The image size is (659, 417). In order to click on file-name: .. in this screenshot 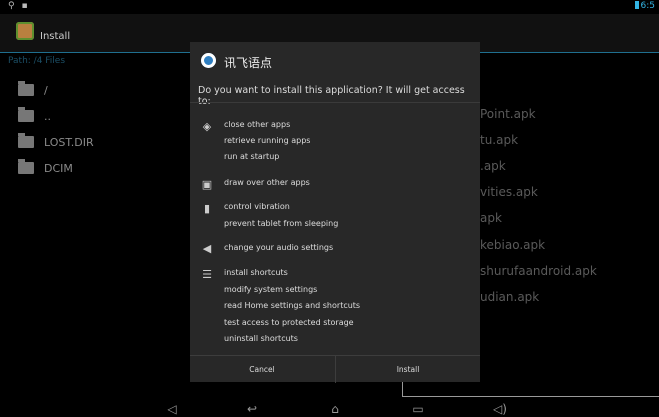, I will do `click(47, 116)`.